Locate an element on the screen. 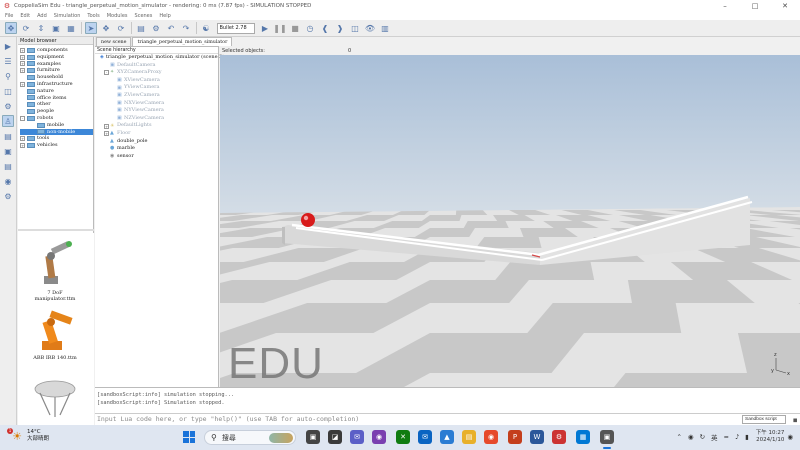  page-selector-icon: ▥ is located at coordinates (385, 28).